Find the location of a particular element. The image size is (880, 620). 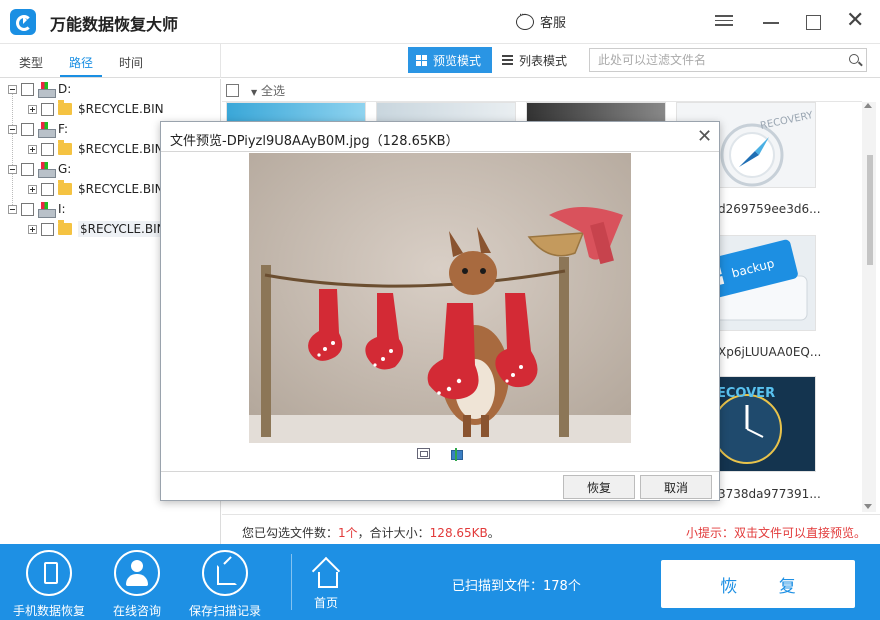

tree-drive-f: F: is located at coordinates (38, 129).